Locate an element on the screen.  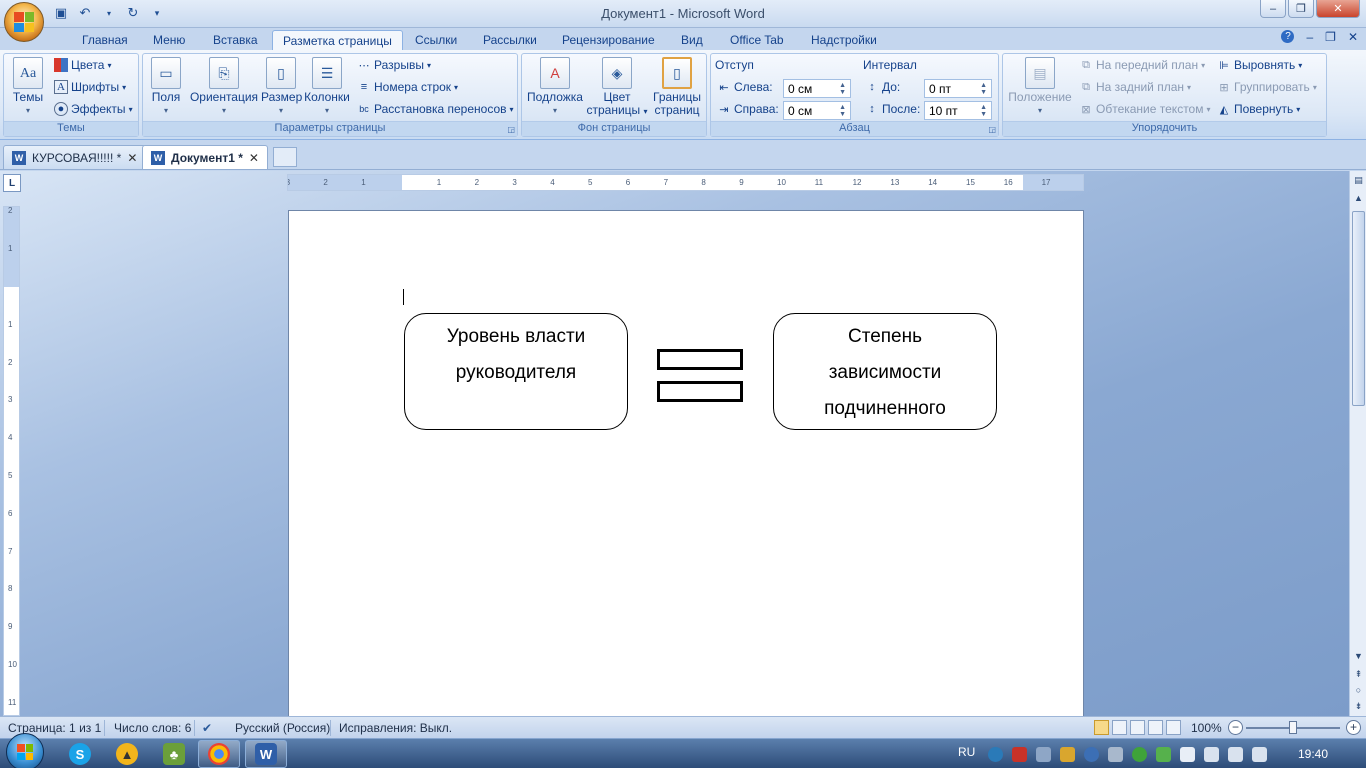
web-layout-view-icon is located at coordinates (1137, 727).